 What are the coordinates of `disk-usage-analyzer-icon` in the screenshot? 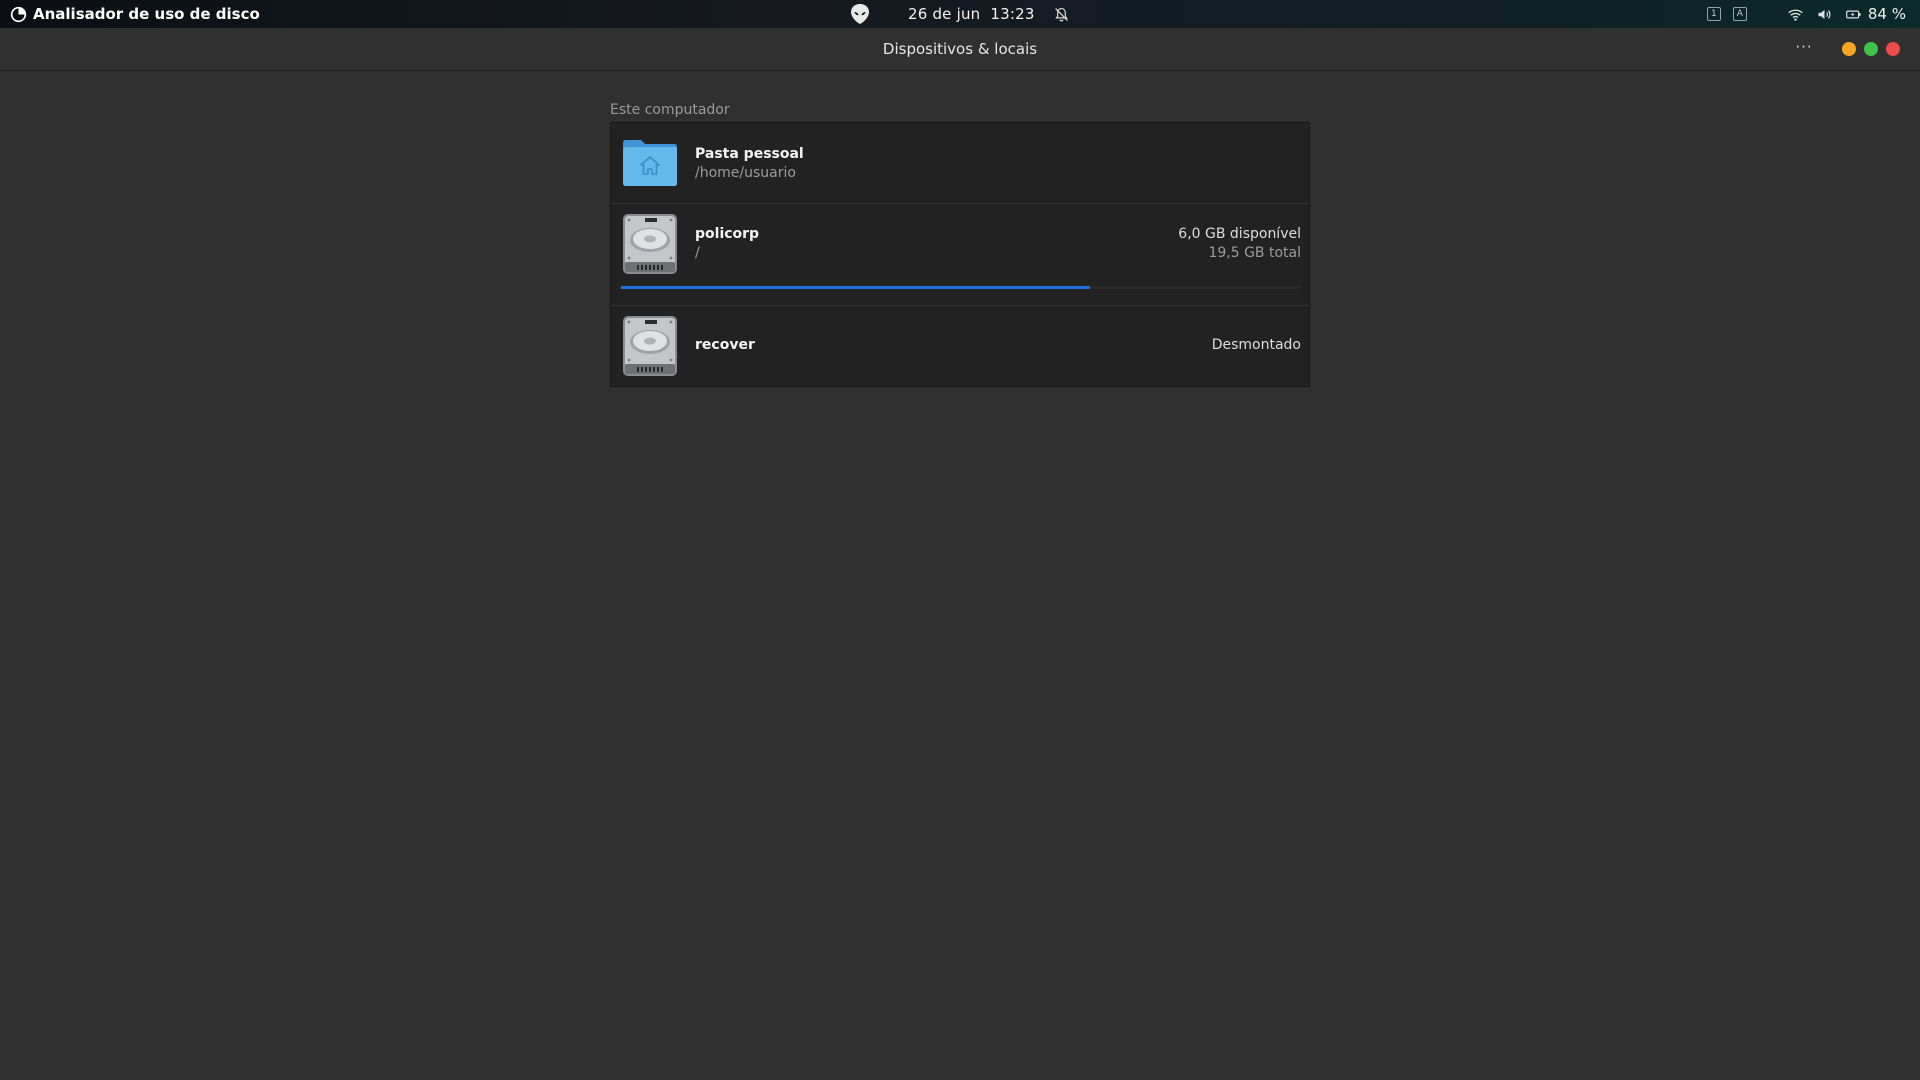 It's located at (18, 14).